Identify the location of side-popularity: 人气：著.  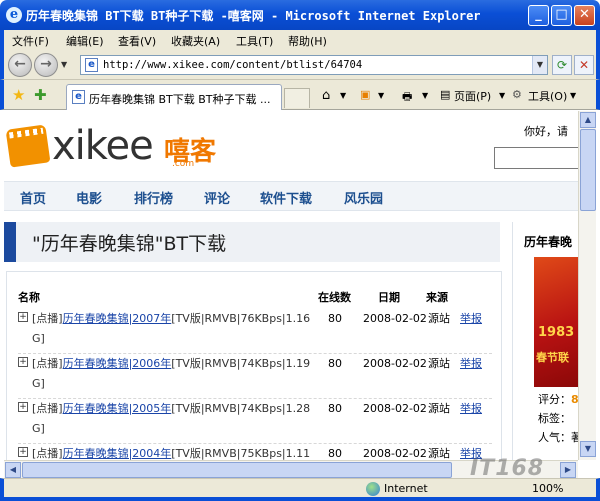
(558, 437).